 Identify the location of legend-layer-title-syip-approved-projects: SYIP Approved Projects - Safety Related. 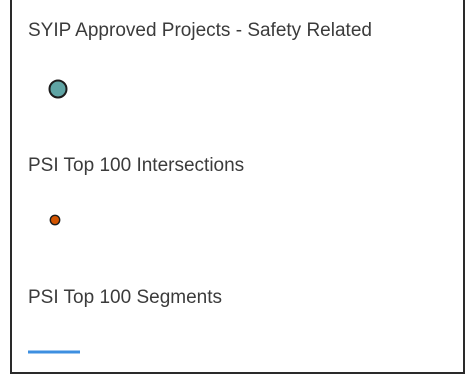
(200, 30).